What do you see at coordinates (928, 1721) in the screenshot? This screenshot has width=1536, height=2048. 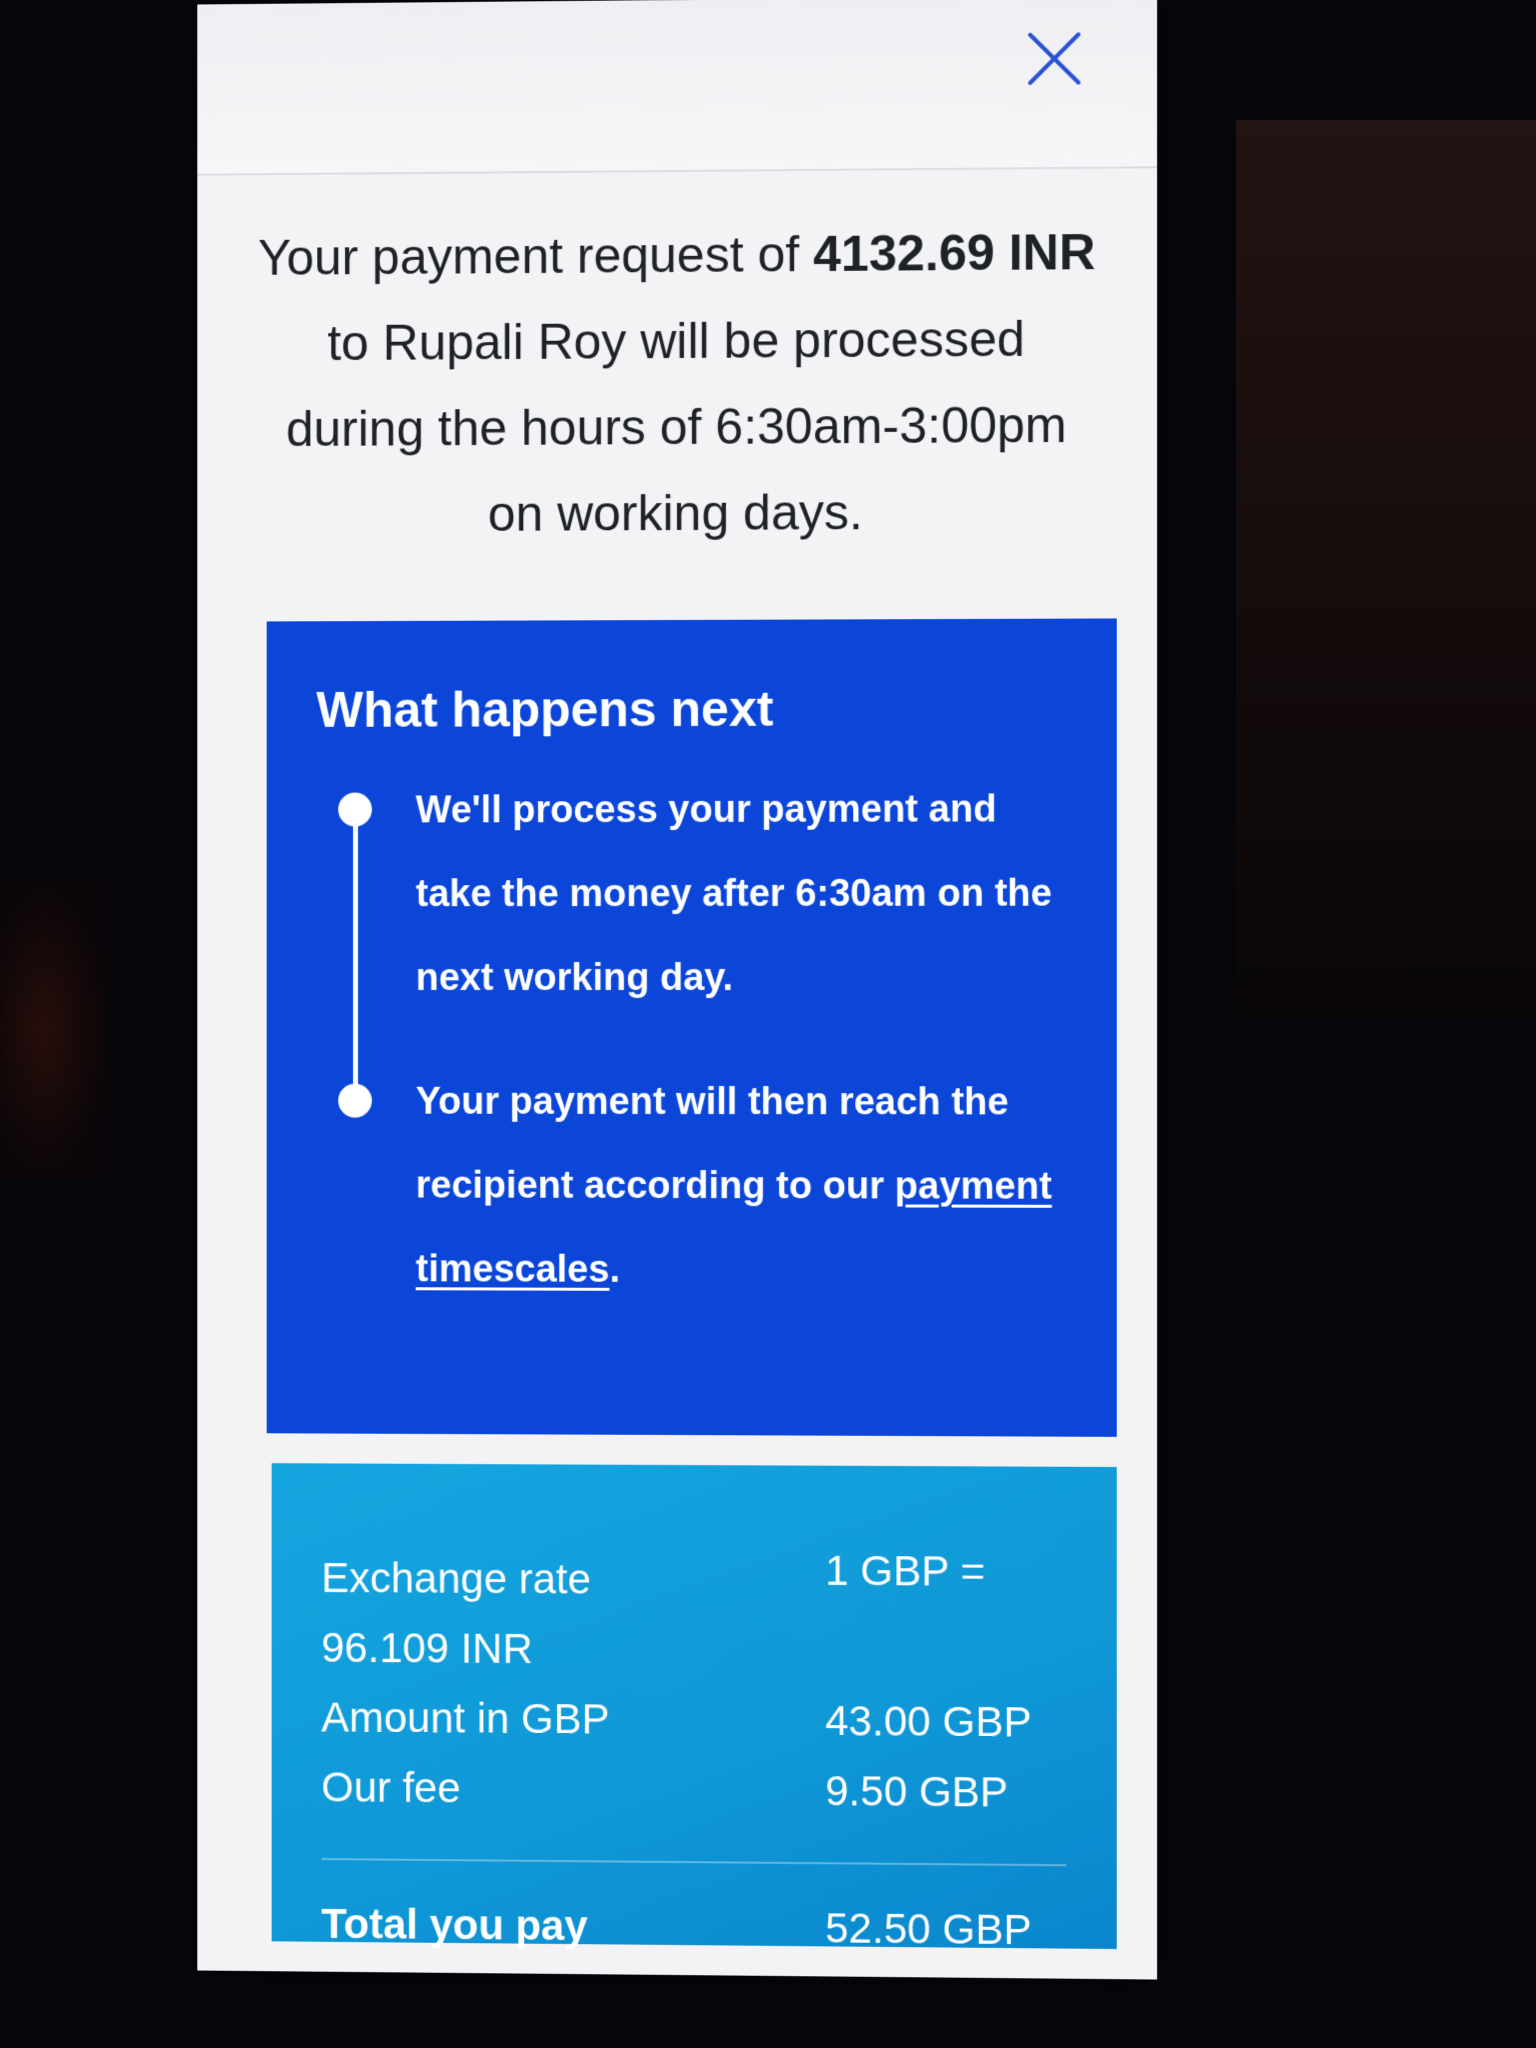 I see `amount-value: 43.00 GBP` at bounding box center [928, 1721].